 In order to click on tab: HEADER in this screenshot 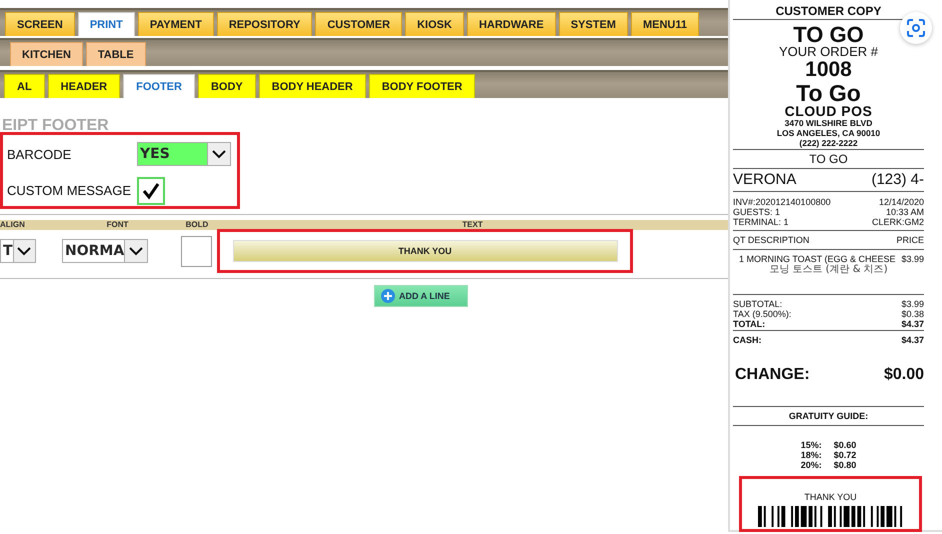, I will do `click(84, 86)`.